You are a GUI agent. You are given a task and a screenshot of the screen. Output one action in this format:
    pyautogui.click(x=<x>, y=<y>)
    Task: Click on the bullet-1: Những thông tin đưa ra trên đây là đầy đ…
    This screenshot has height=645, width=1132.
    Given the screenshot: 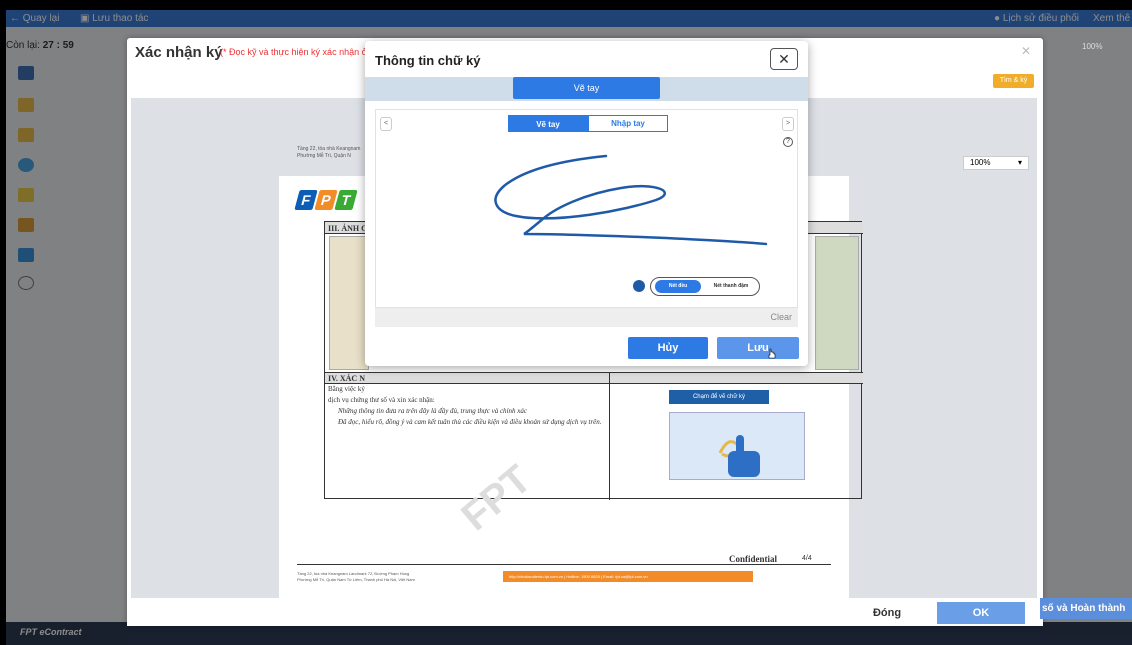 What is the action you would take?
    pyautogui.click(x=432, y=411)
    